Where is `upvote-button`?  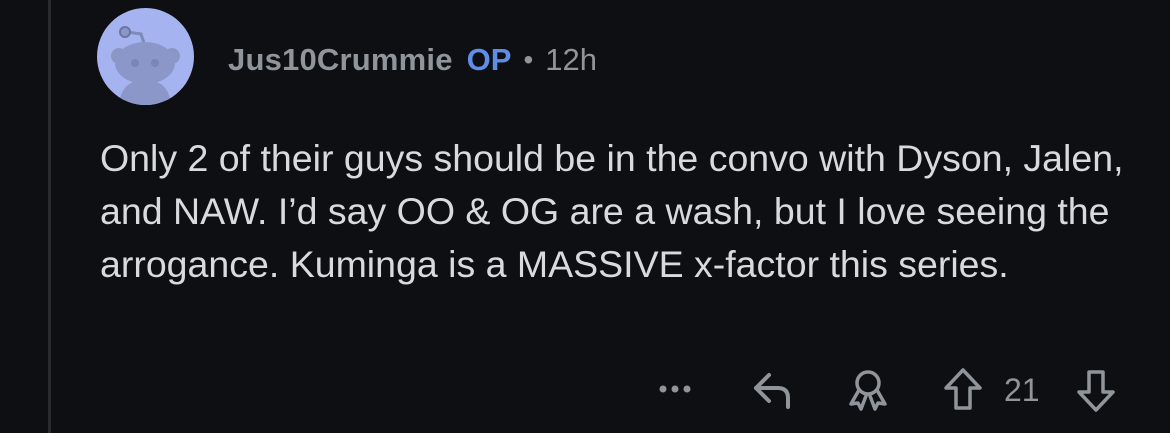
upvote-button is located at coordinates (963, 389).